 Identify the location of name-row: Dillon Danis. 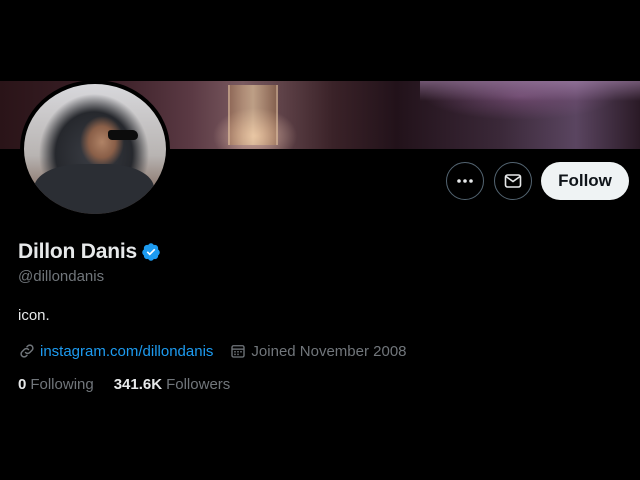
(89, 252).